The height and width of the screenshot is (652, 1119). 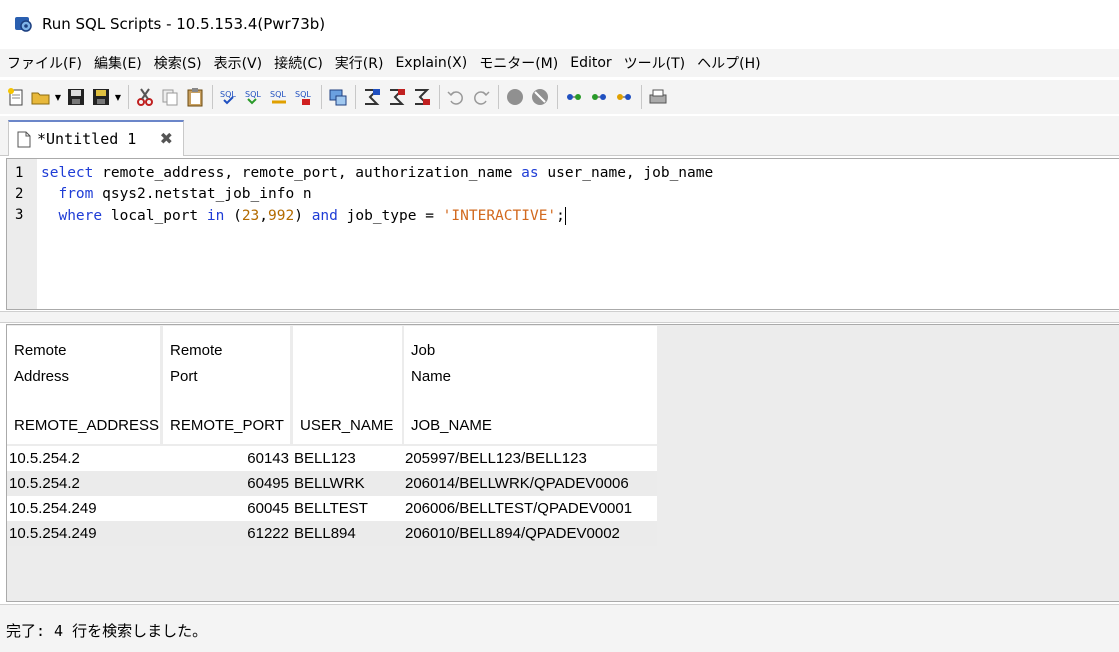 I want to click on code-token: local_port, so click(x=154, y=216).